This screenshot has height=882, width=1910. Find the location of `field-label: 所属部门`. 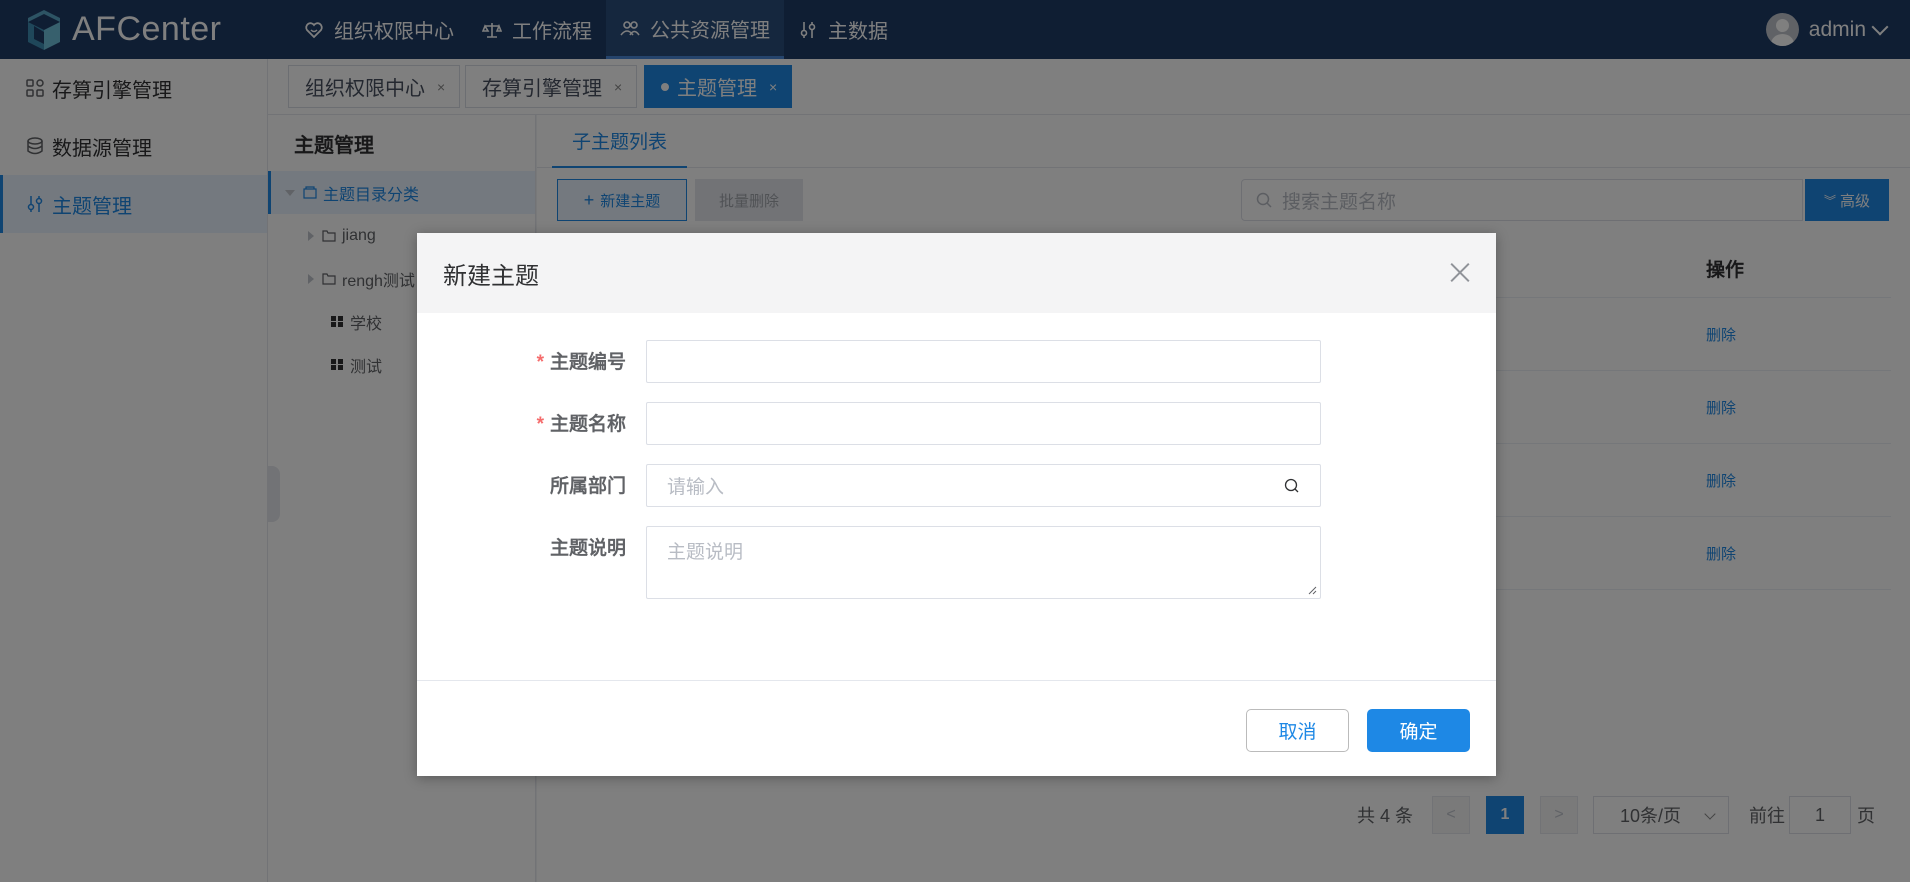

field-label: 所属部门 is located at coordinates (588, 484).